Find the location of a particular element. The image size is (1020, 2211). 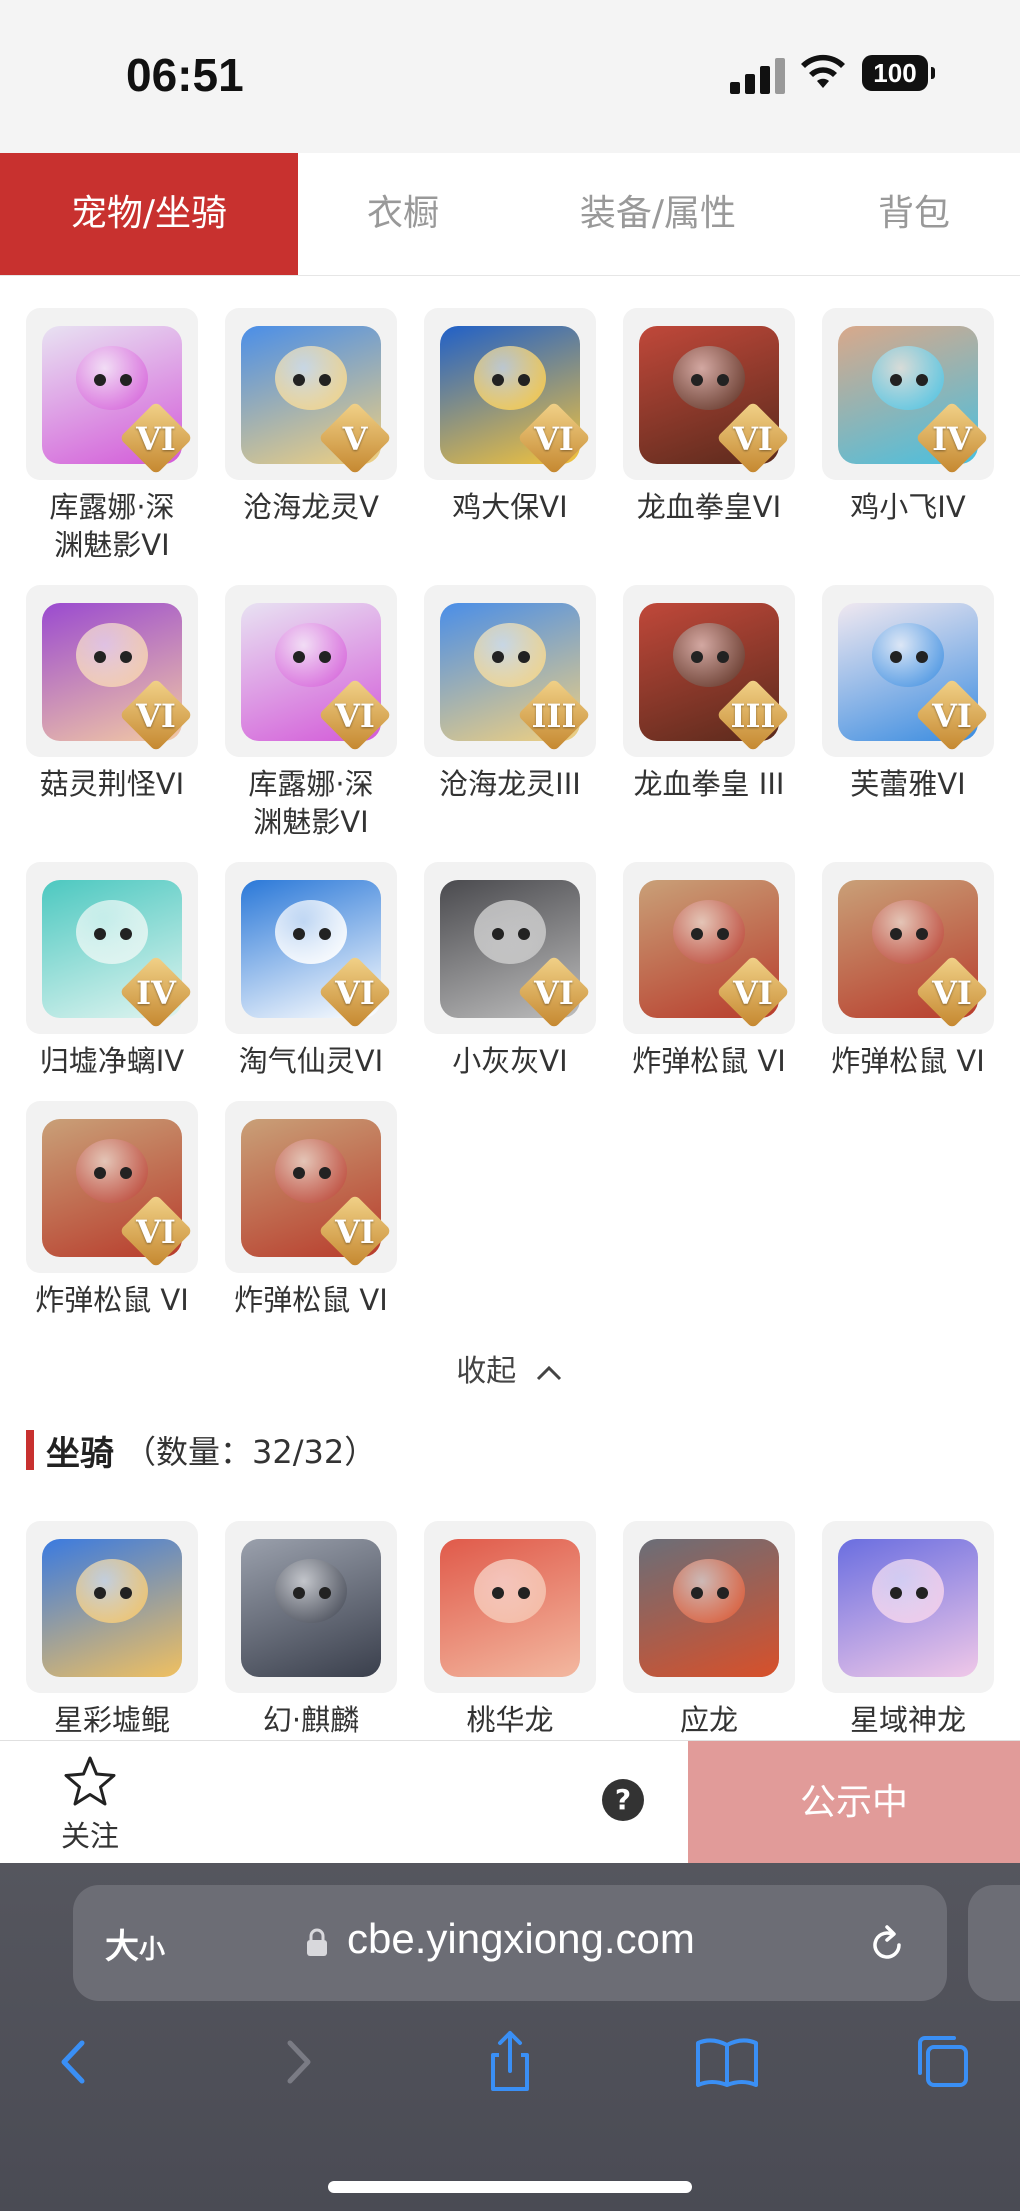

forward-icon is located at coordinates (297, 2062).